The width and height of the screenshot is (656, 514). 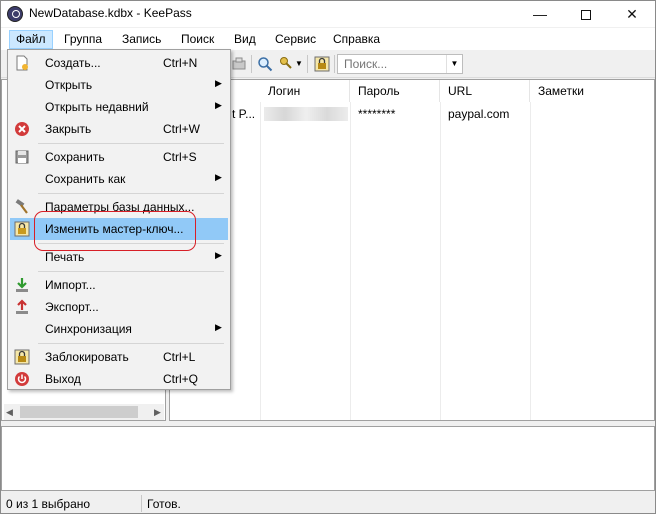 I want to click on lock-workspace-icon, so click(x=322, y=64).